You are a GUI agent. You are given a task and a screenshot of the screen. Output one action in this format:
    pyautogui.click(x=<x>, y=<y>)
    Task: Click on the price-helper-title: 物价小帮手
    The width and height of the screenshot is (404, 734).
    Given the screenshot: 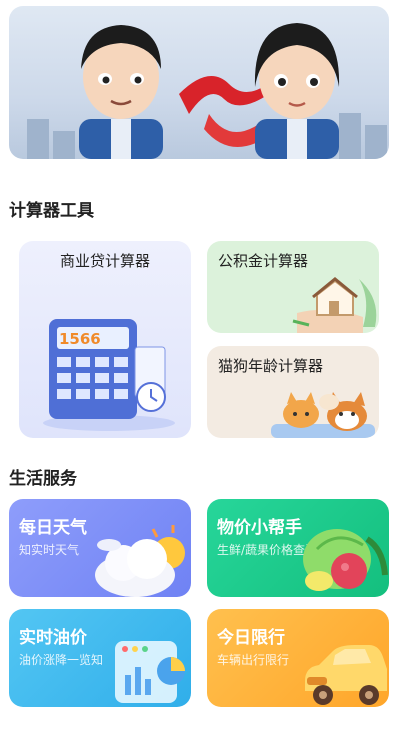 What is the action you would take?
    pyautogui.click(x=259, y=528)
    